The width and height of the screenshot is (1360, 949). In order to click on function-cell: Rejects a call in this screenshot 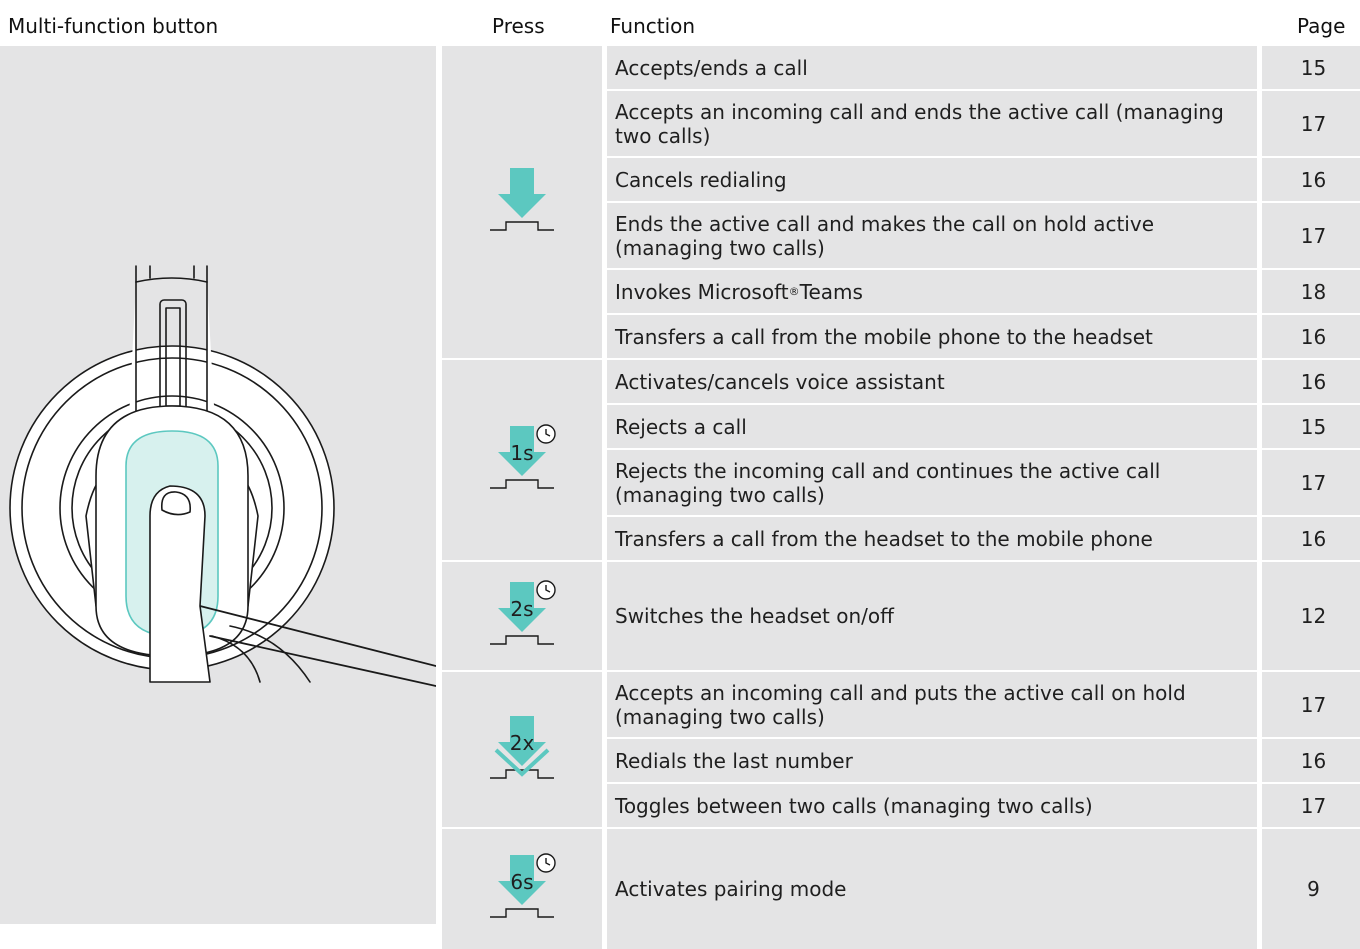, I will do `click(932, 426)`.